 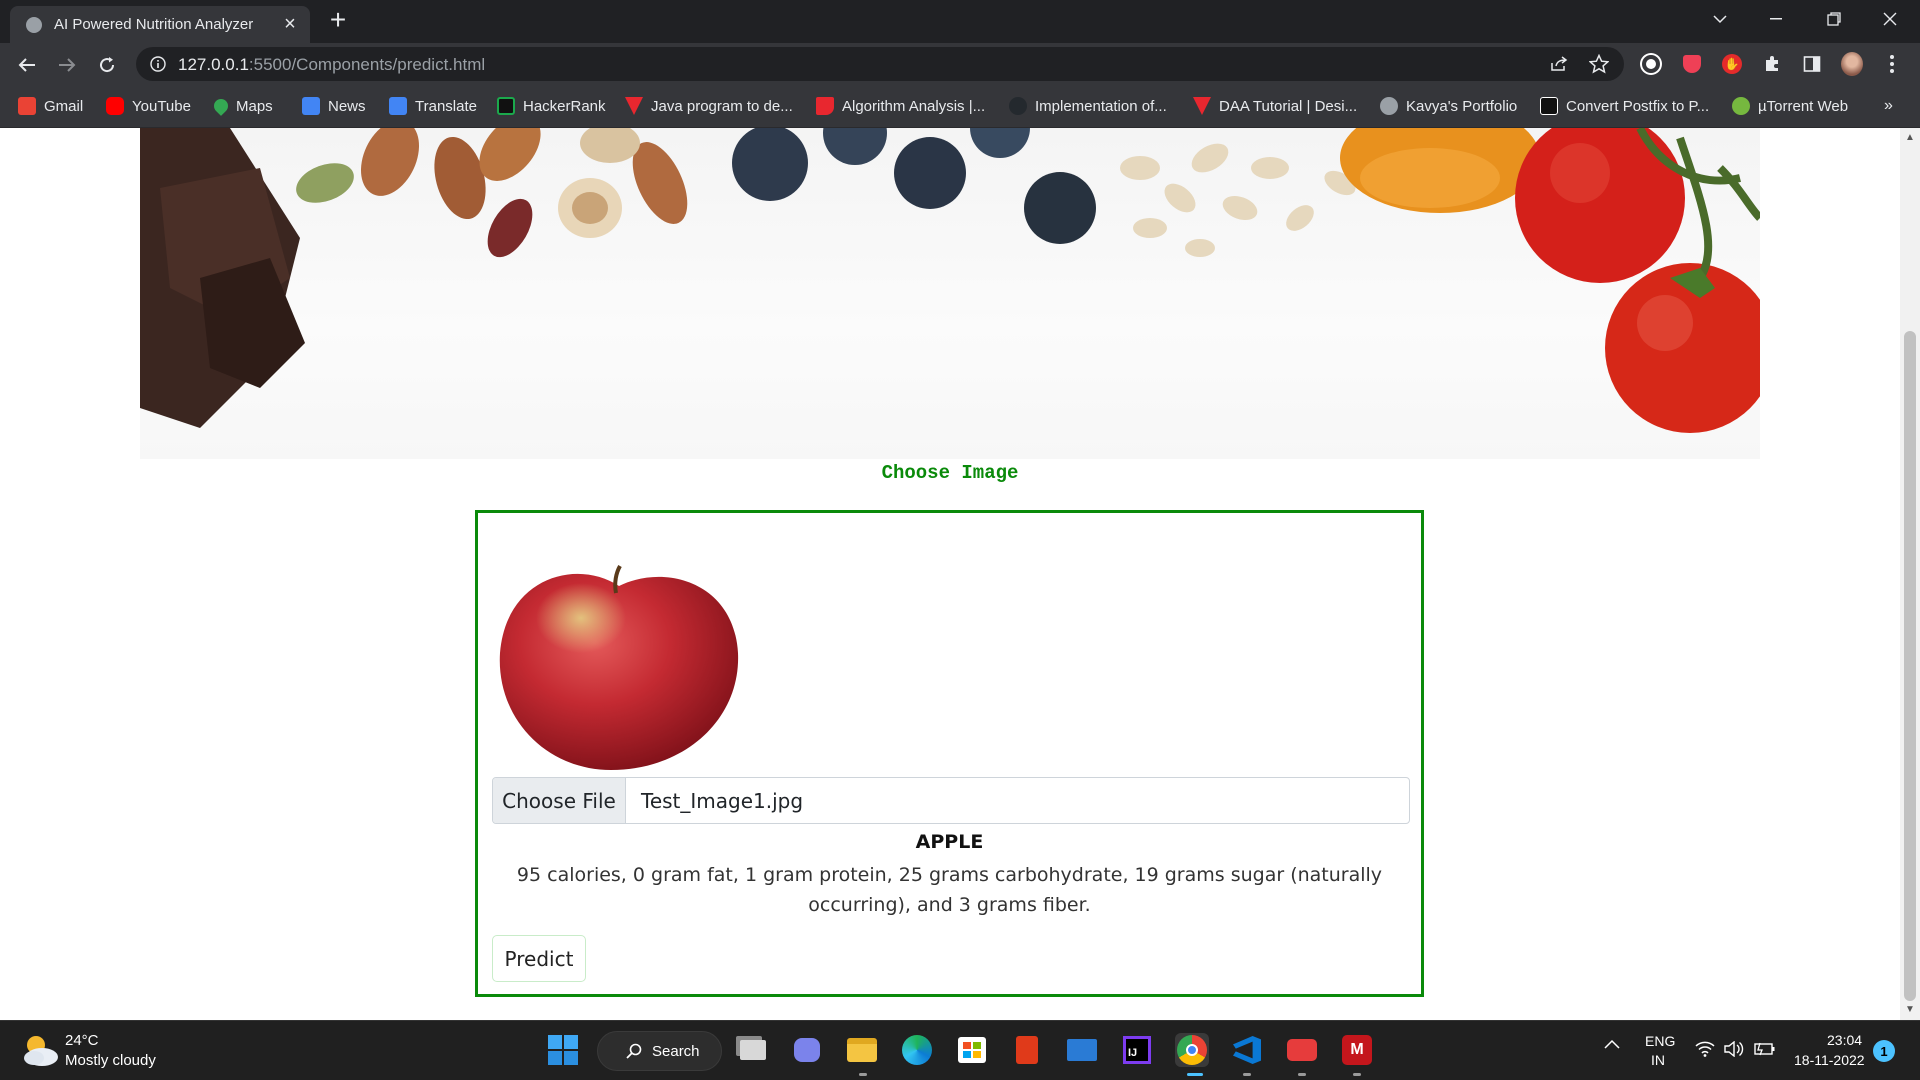 I want to click on bookmark-hackerrank: HackerRank, so click(x=551, y=106).